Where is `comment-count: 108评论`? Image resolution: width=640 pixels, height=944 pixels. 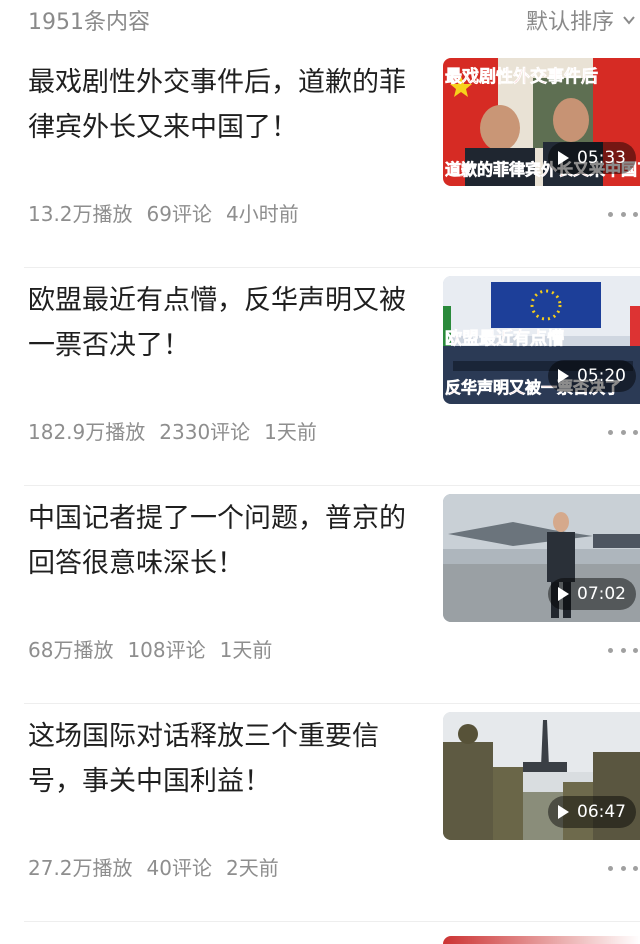 comment-count: 108评论 is located at coordinates (166, 650).